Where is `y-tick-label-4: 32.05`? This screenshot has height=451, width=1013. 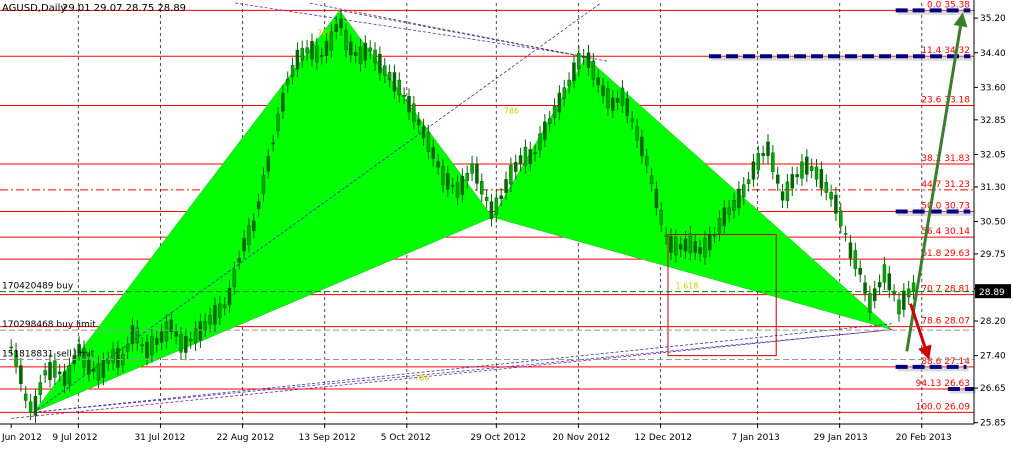 y-tick-label-4: 32.05 is located at coordinates (993, 155).